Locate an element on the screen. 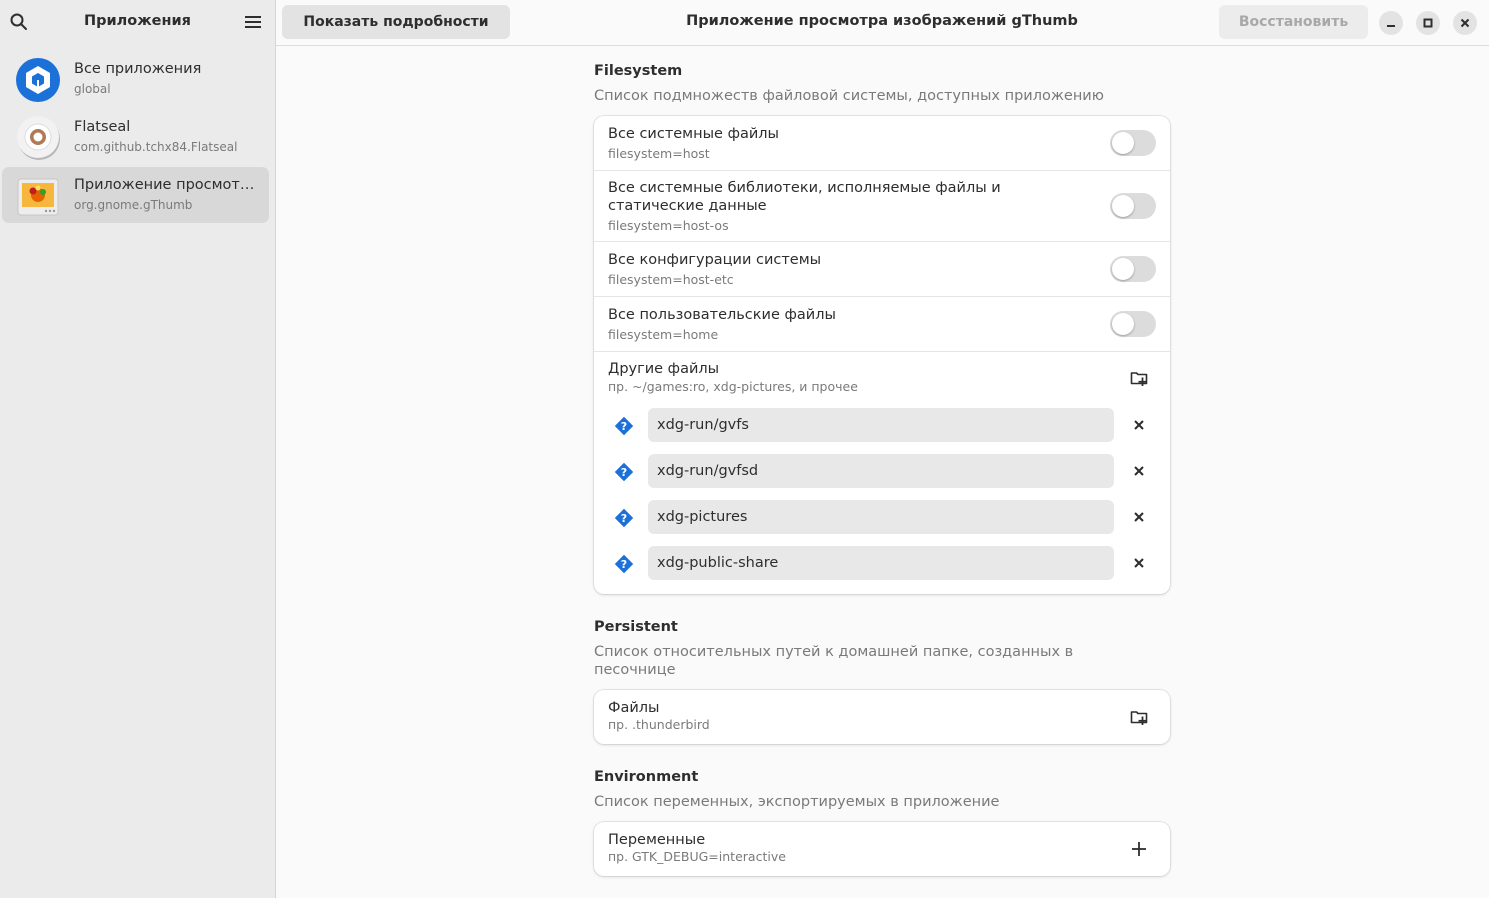 The image size is (1489, 898). sidebar-title: Приложения is located at coordinates (137, 21).